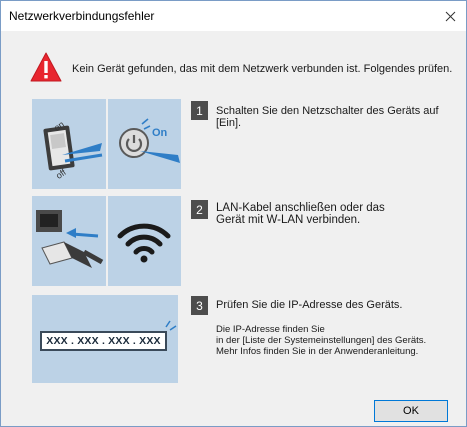 The image size is (467, 427). I want to click on step1-switch-panel: on off, so click(69, 144).